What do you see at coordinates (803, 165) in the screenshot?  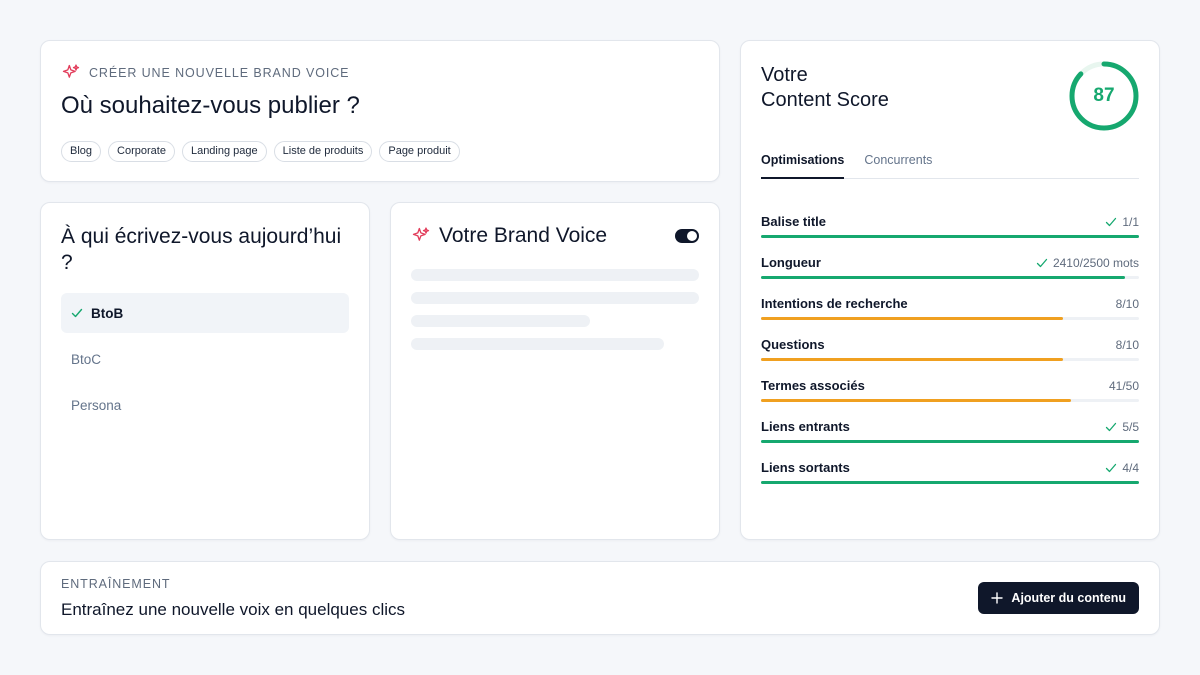 I see `tab-optimisations: Optimisations` at bounding box center [803, 165].